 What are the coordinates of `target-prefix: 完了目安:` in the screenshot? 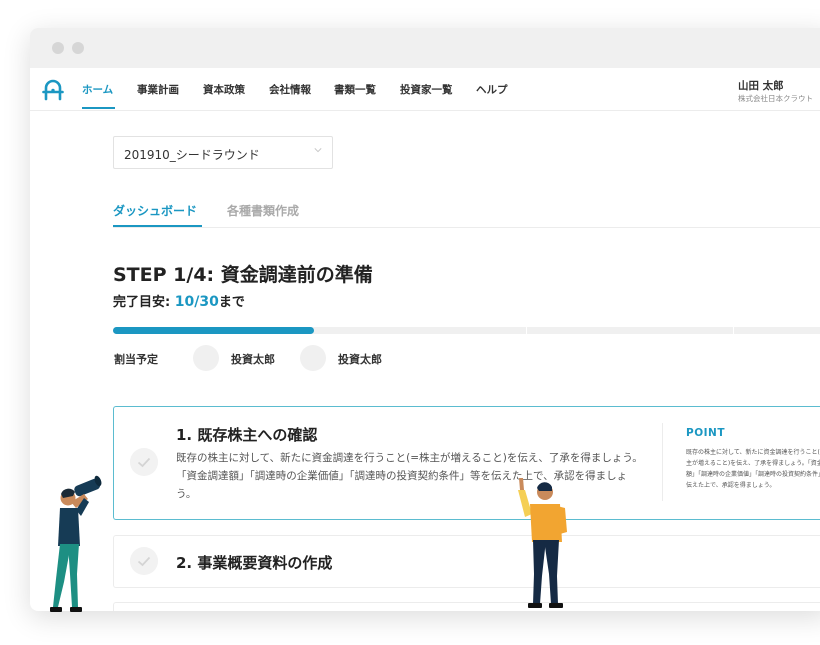 It's located at (144, 302).